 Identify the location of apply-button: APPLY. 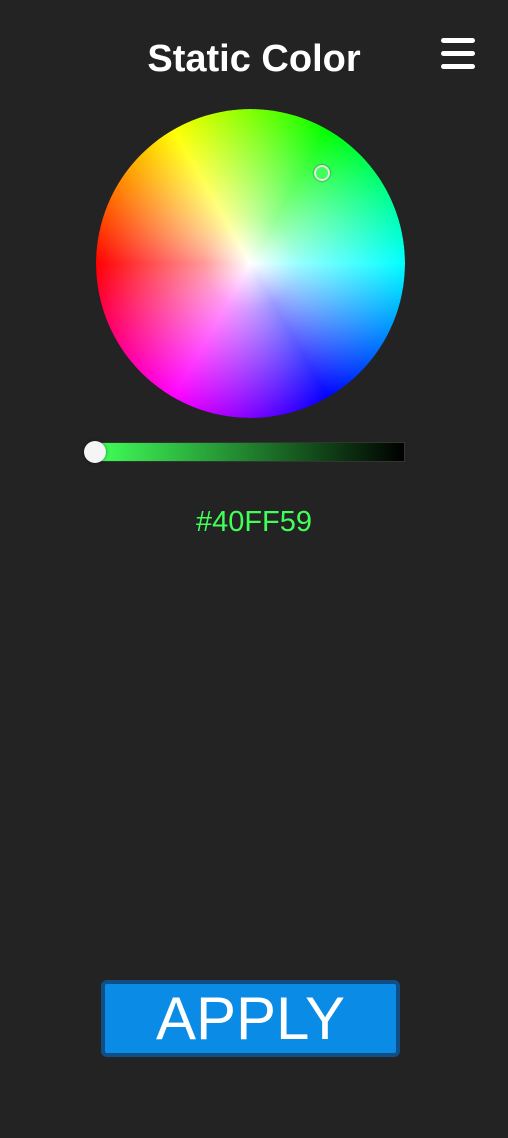
(250, 1018).